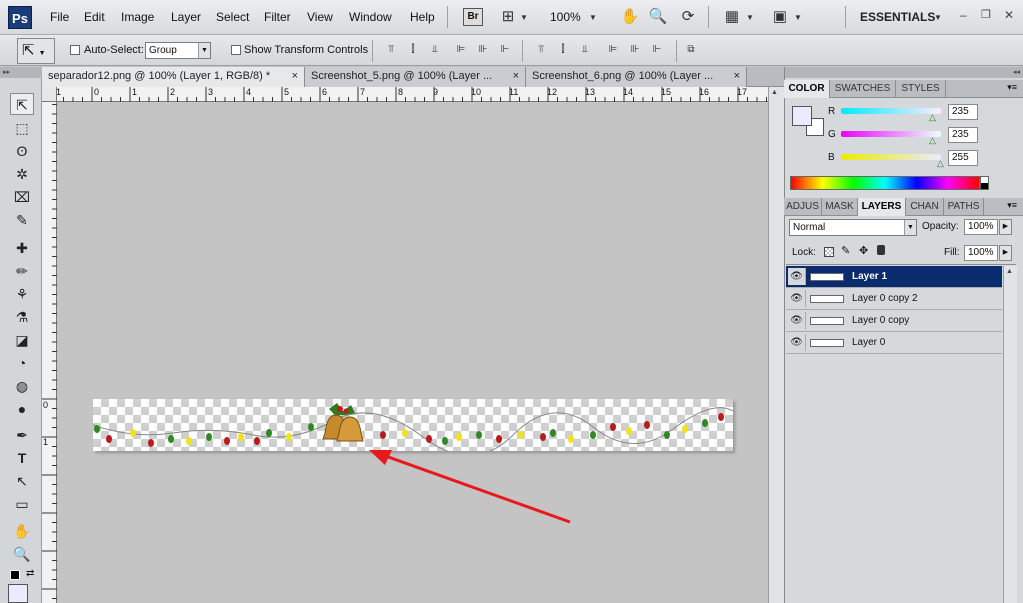 The height and width of the screenshot is (603, 1023). I want to click on default-colors-icon, so click(15, 575).